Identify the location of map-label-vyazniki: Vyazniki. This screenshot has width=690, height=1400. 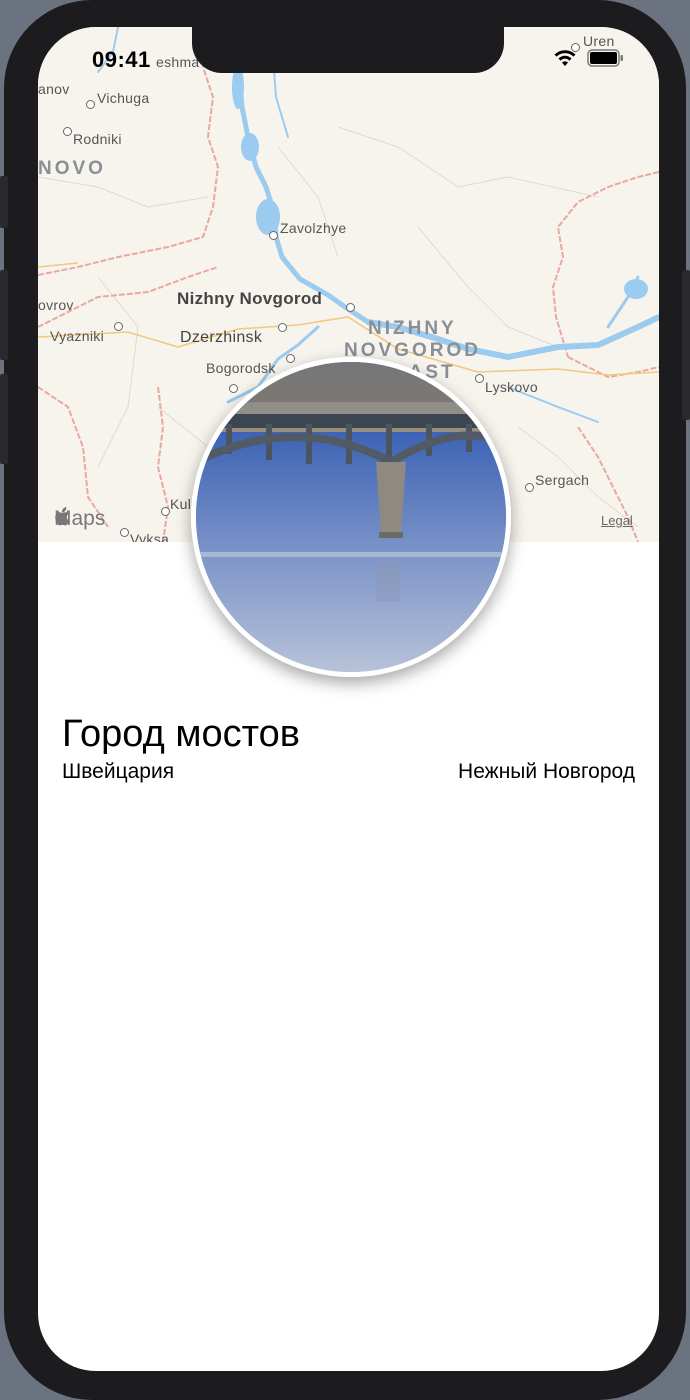
(77, 336).